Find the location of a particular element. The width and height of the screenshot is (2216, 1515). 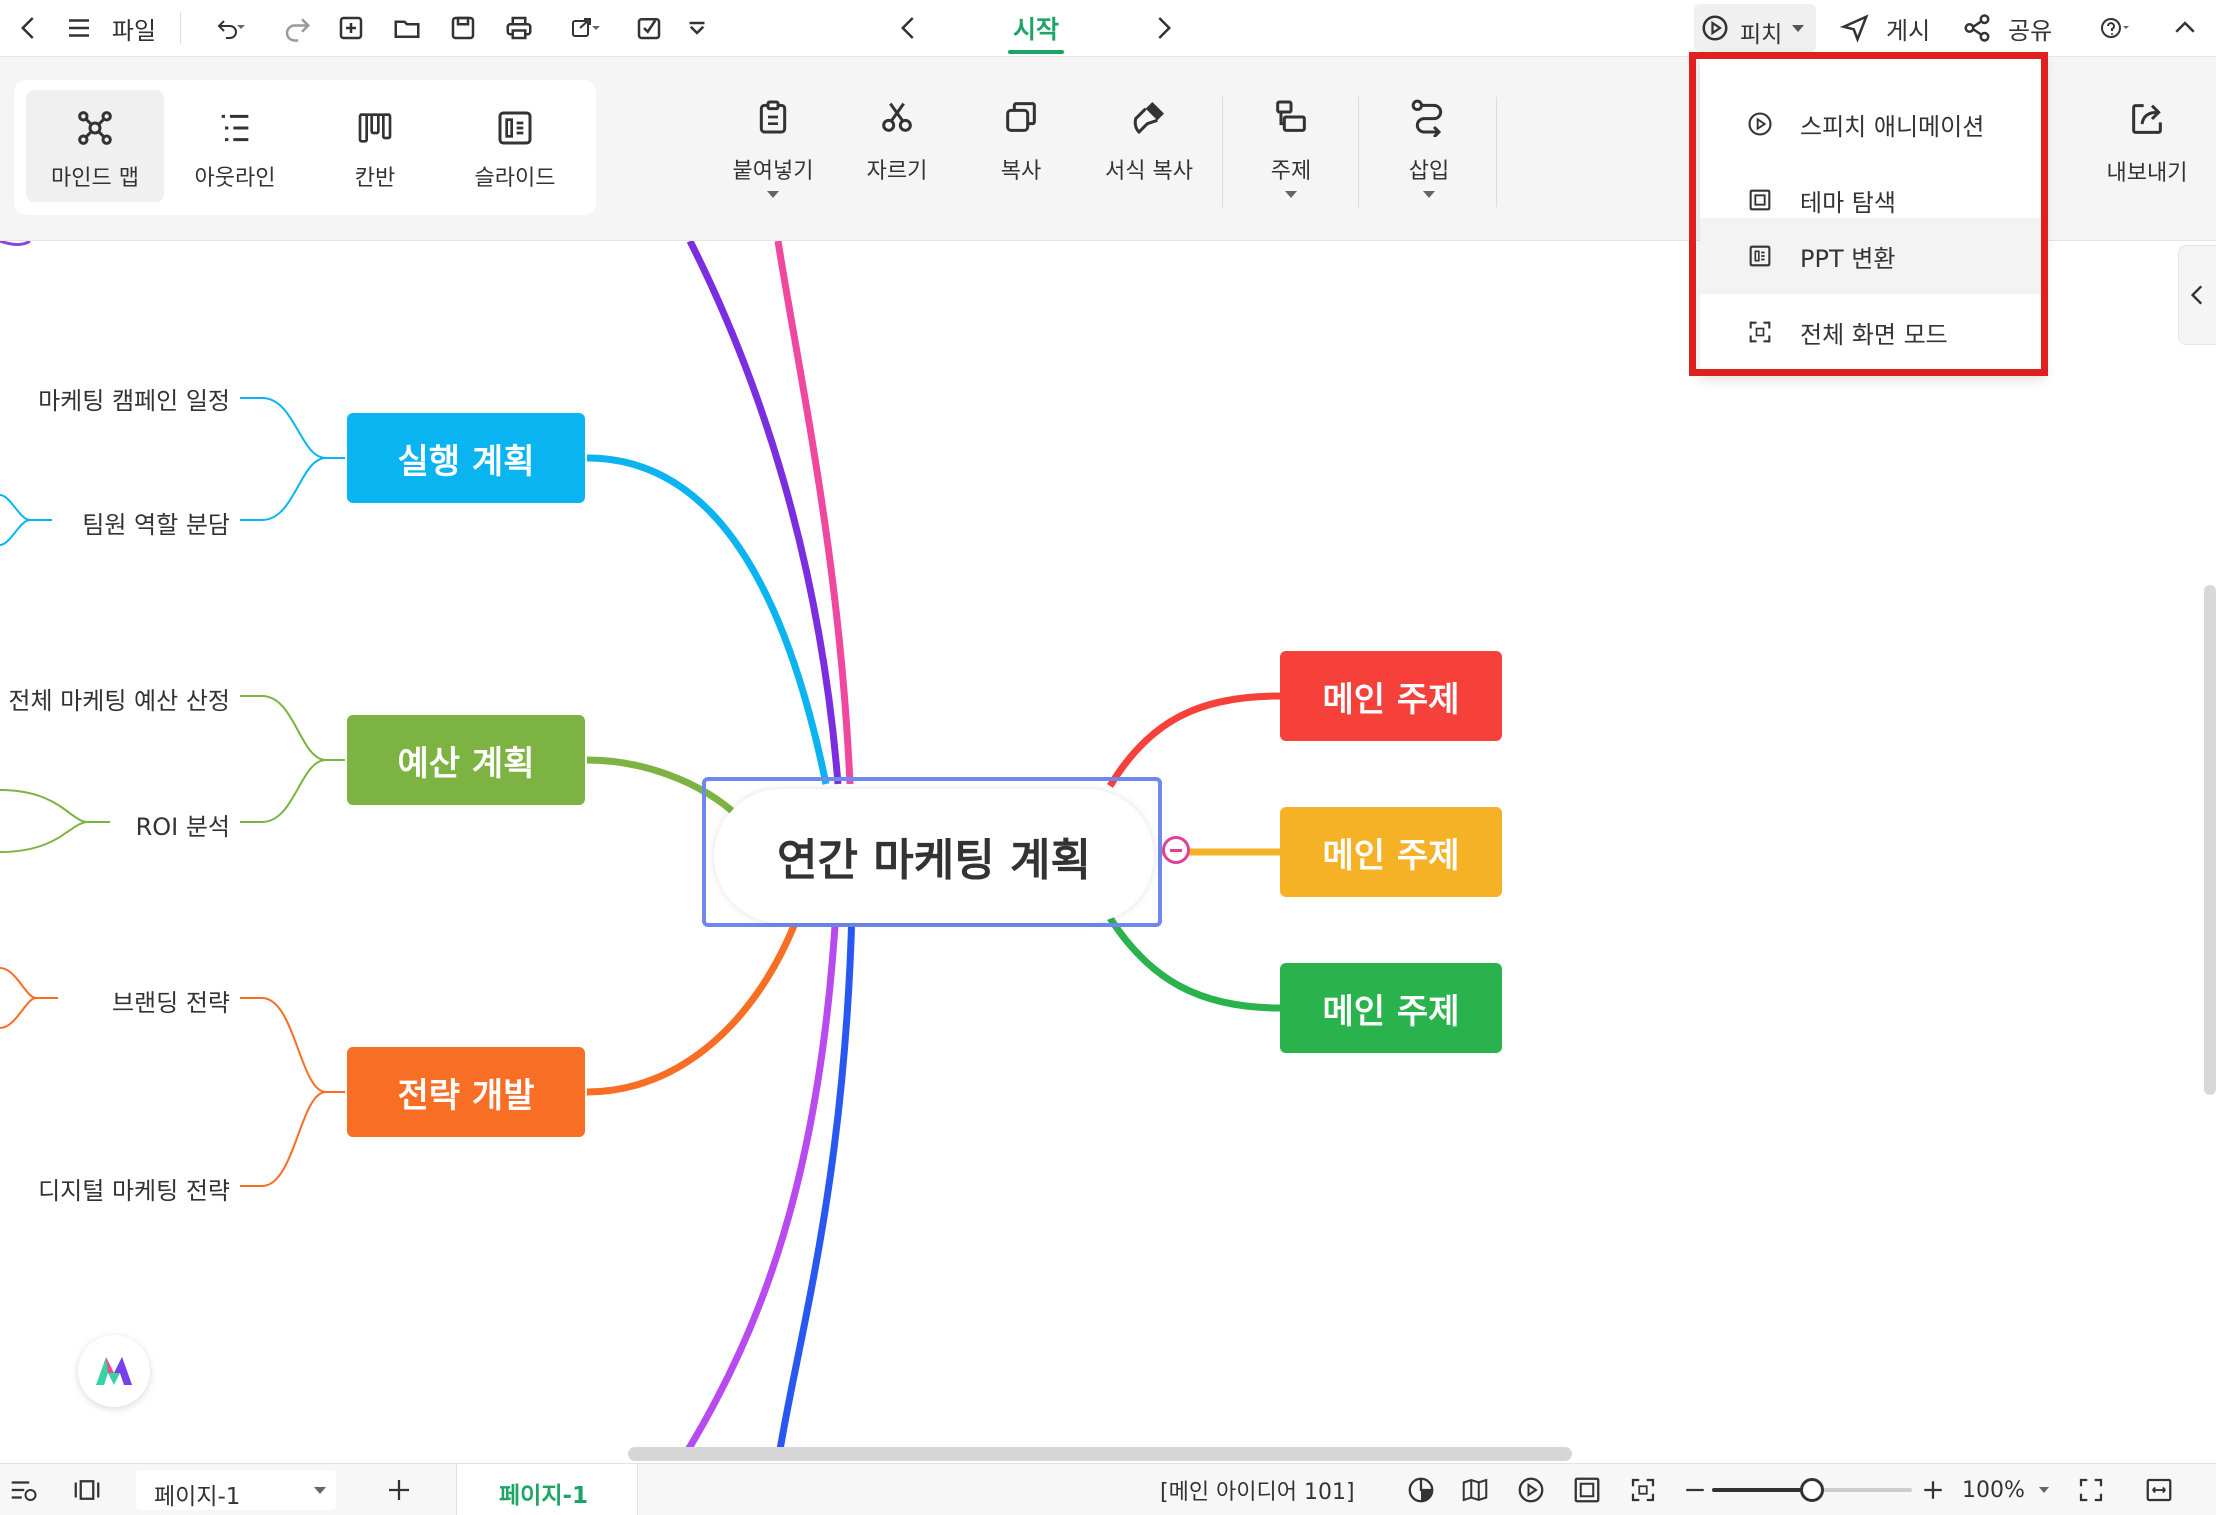

zoom-level: 100% is located at coordinates (2005, 1490).